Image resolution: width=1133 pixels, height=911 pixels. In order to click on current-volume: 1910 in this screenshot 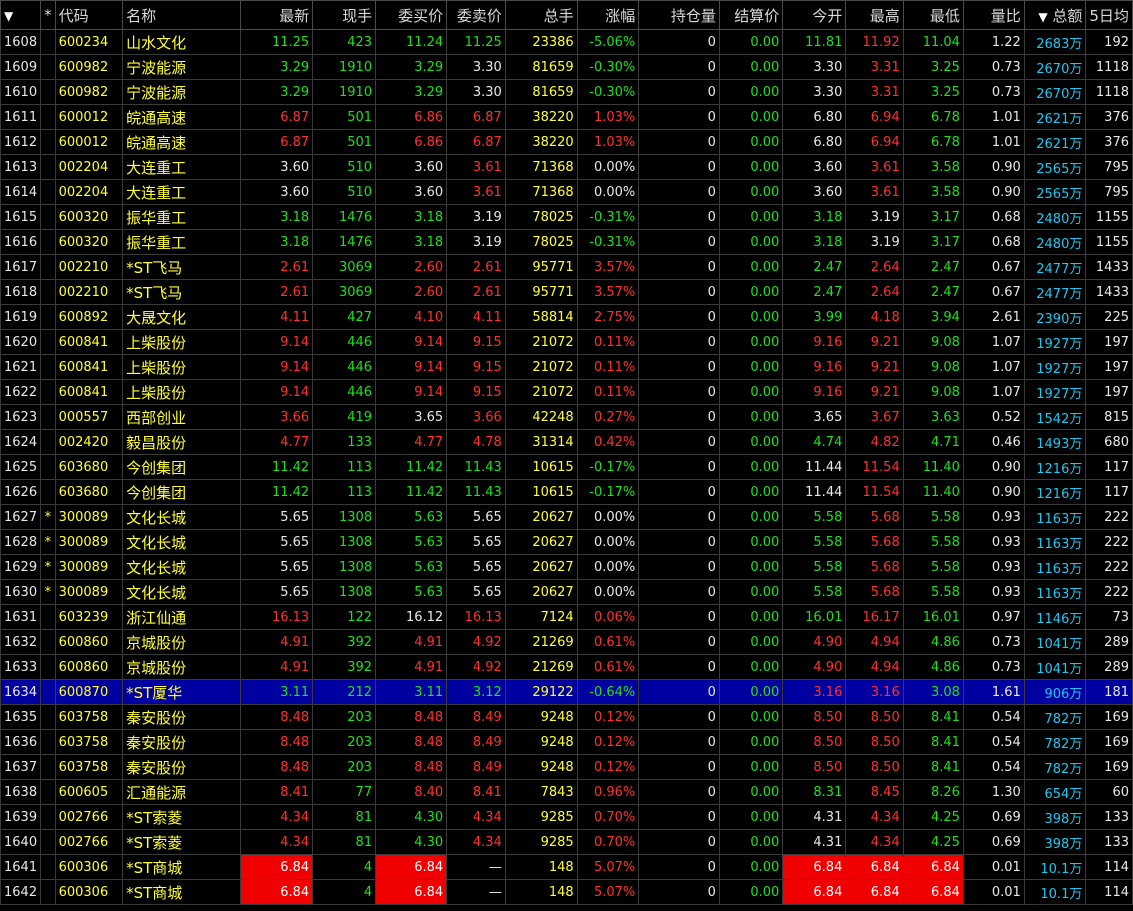, I will do `click(344, 67)`.